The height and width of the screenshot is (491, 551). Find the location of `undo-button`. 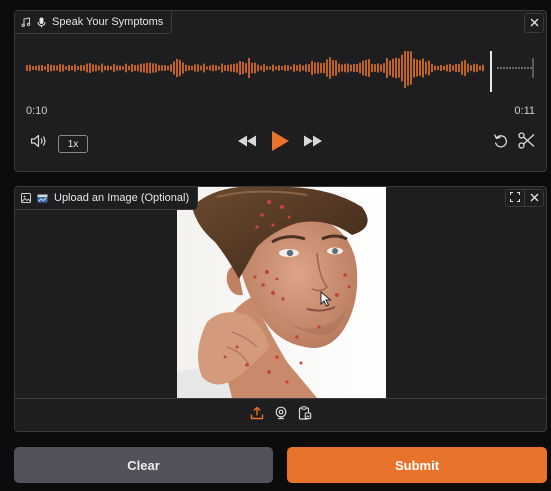

undo-button is located at coordinates (501, 143).